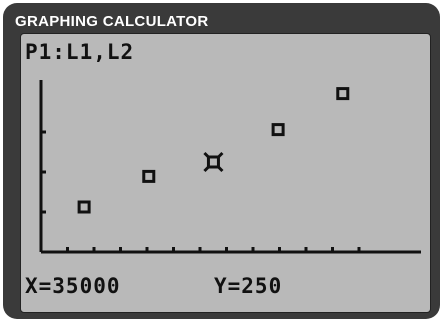 The image size is (443, 322). Describe the element at coordinates (112, 21) in the screenshot. I see `header-title: GRAPHING CALCULATOR` at that location.